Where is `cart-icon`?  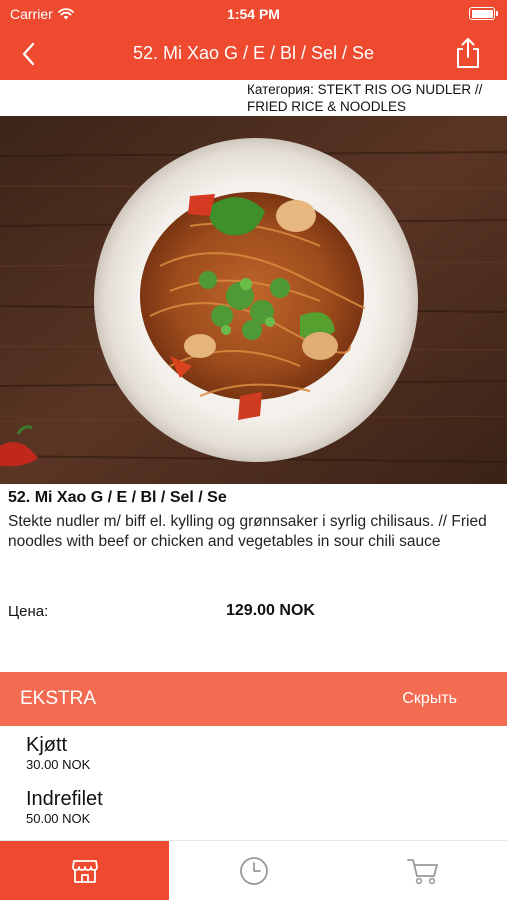 cart-icon is located at coordinates (422, 872).